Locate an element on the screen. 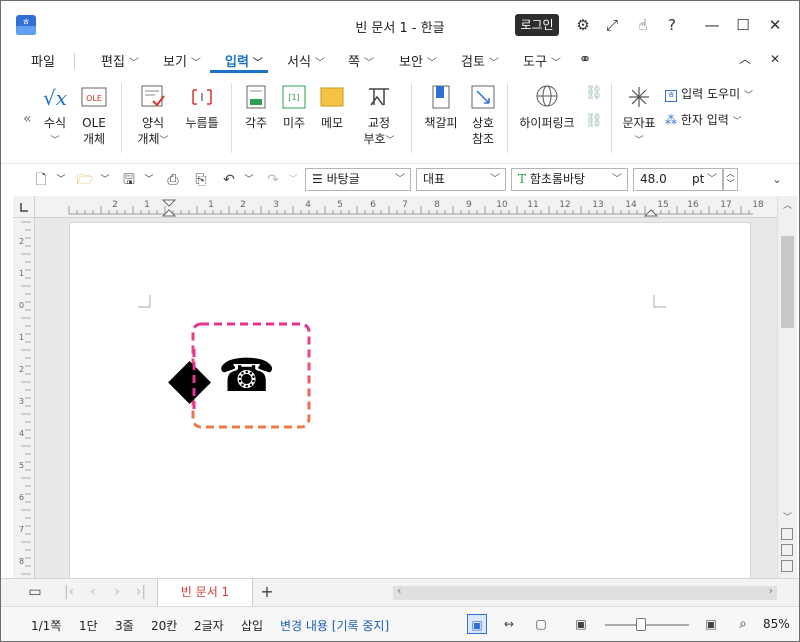 This screenshot has height=642, width=800. pushpin-field-icon is located at coordinates (202, 97).